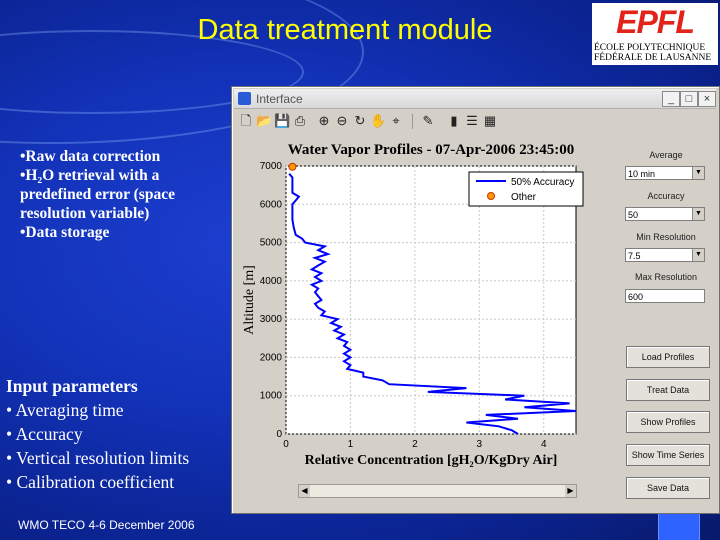 The width and height of the screenshot is (720, 540). Describe the element at coordinates (665, 255) in the screenshot. I see `min-resolution-select: 7.5 ▼` at that location.